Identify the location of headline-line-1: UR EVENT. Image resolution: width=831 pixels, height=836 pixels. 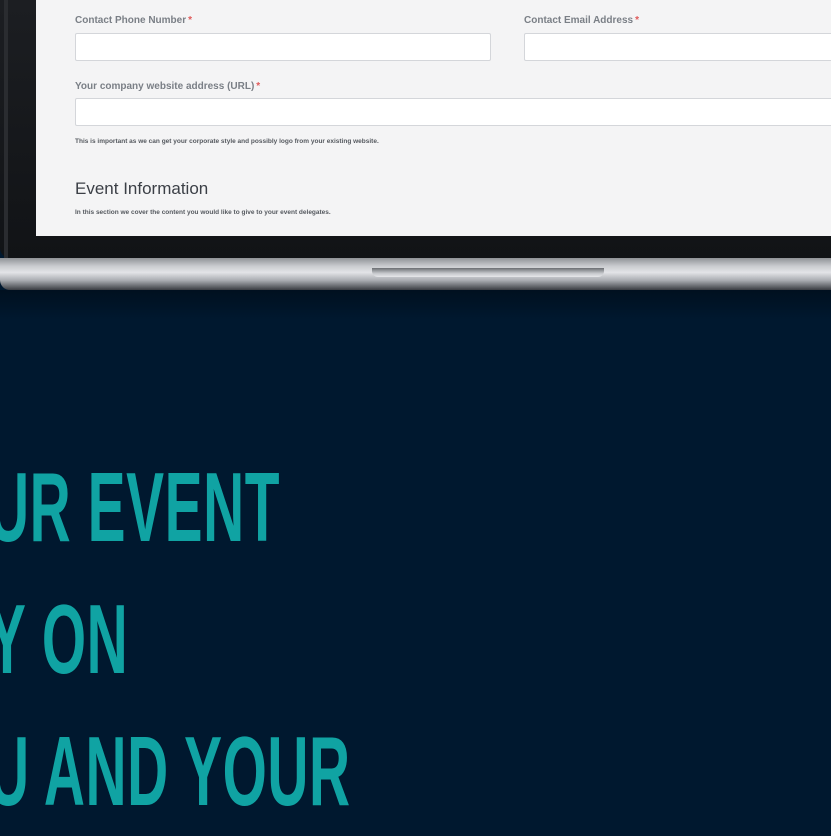
(140, 507).